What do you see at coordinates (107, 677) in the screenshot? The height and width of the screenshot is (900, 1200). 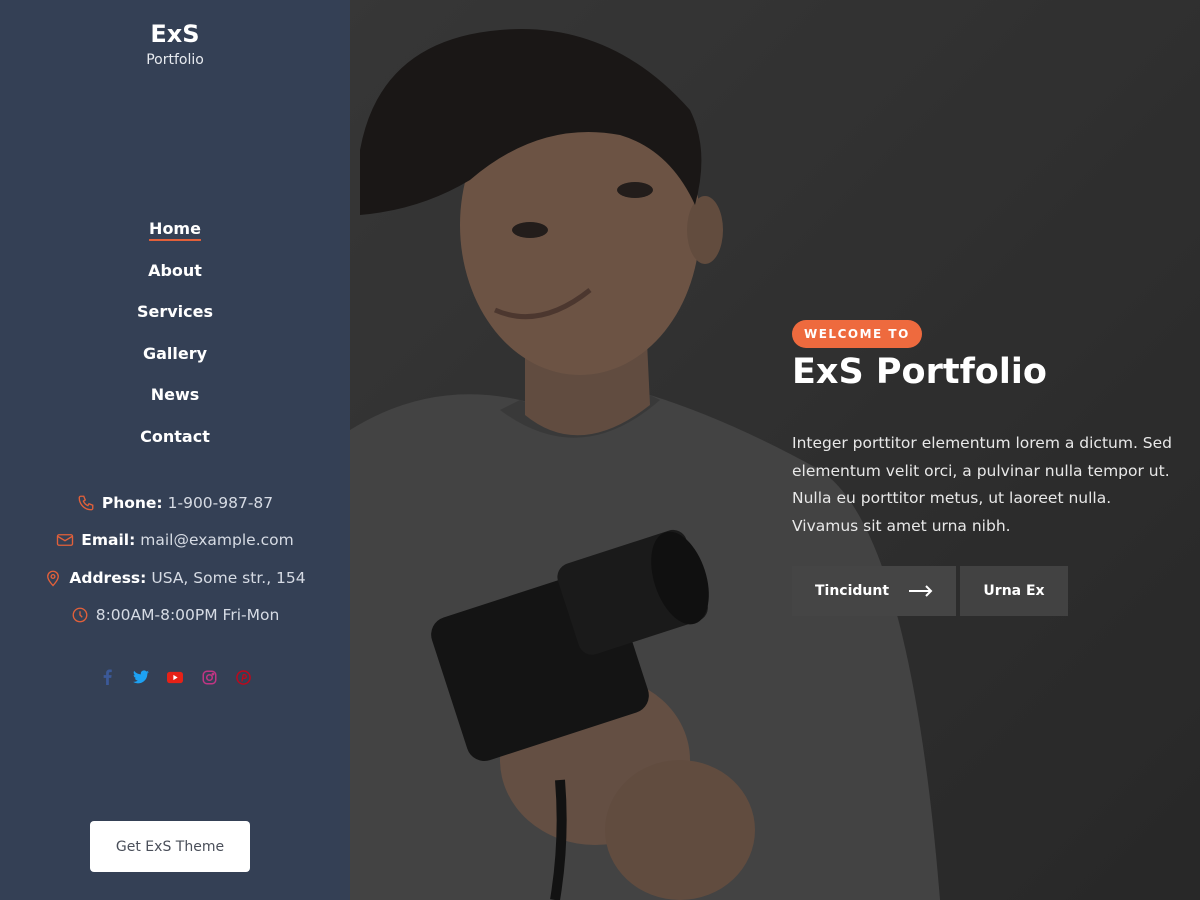 I see `facebook-icon` at bounding box center [107, 677].